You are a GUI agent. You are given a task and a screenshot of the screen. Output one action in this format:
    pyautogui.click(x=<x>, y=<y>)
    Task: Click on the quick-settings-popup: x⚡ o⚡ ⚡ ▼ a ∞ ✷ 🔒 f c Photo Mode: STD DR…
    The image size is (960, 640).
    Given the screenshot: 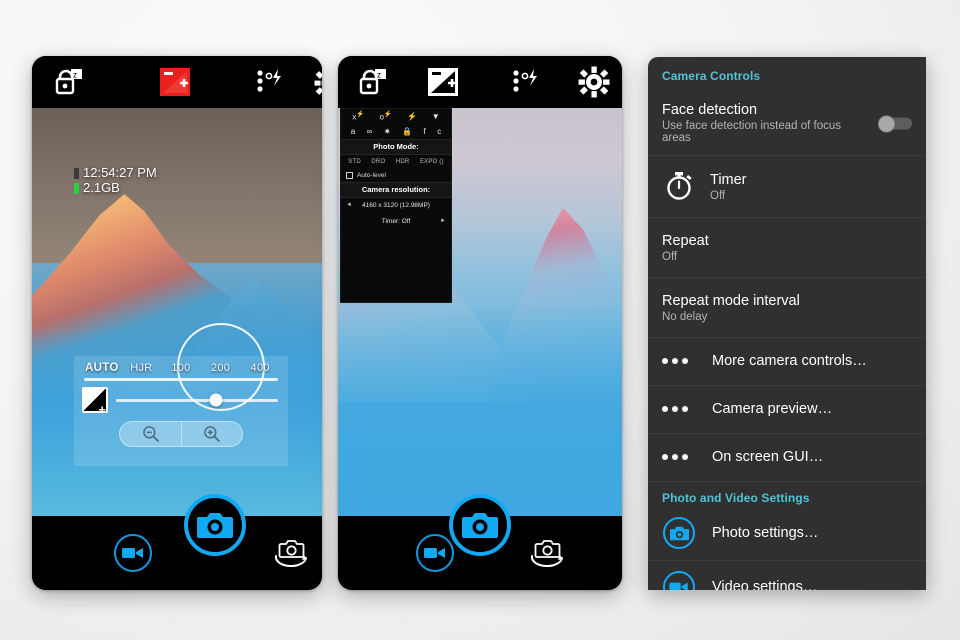 What is the action you would take?
    pyautogui.click(x=396, y=205)
    